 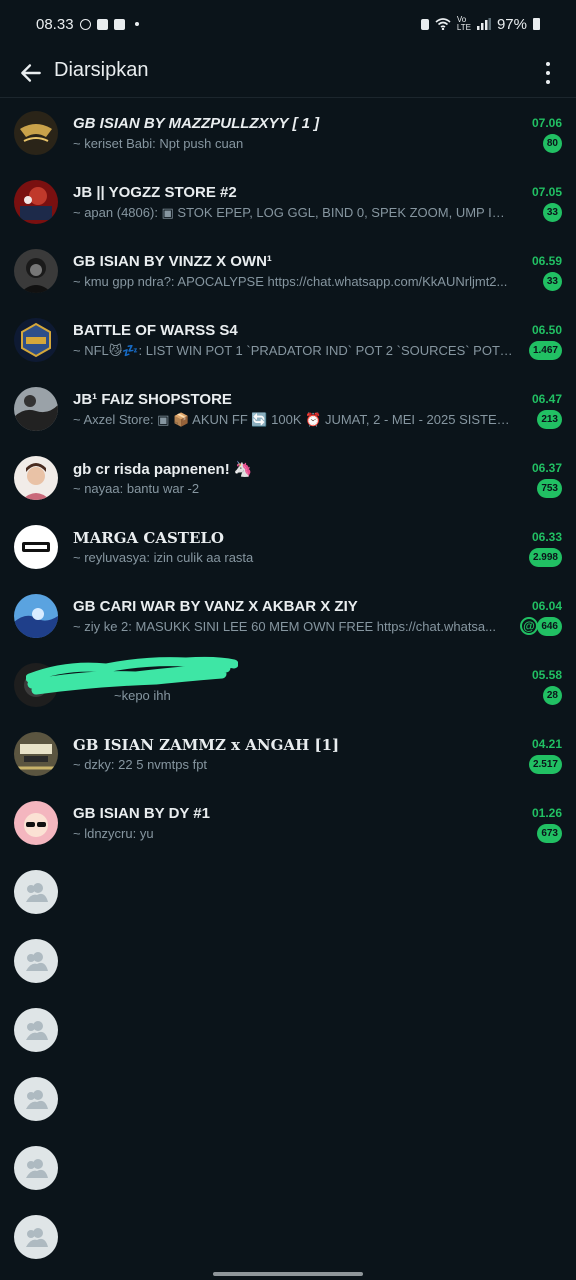 What do you see at coordinates (55, 24) in the screenshot?
I see `status-time: 08.33` at bounding box center [55, 24].